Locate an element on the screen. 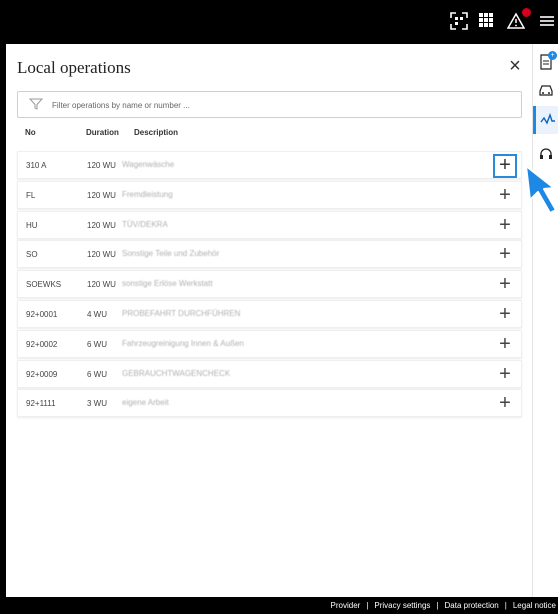 The width and height of the screenshot is (558, 614). document-icon: + is located at coordinates (545, 62).